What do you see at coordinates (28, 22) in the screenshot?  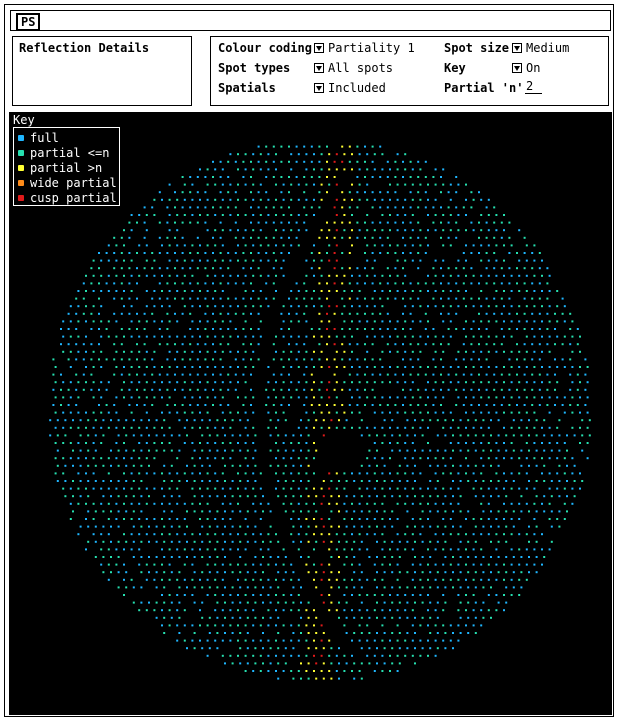 I see `window-title-button: PS` at bounding box center [28, 22].